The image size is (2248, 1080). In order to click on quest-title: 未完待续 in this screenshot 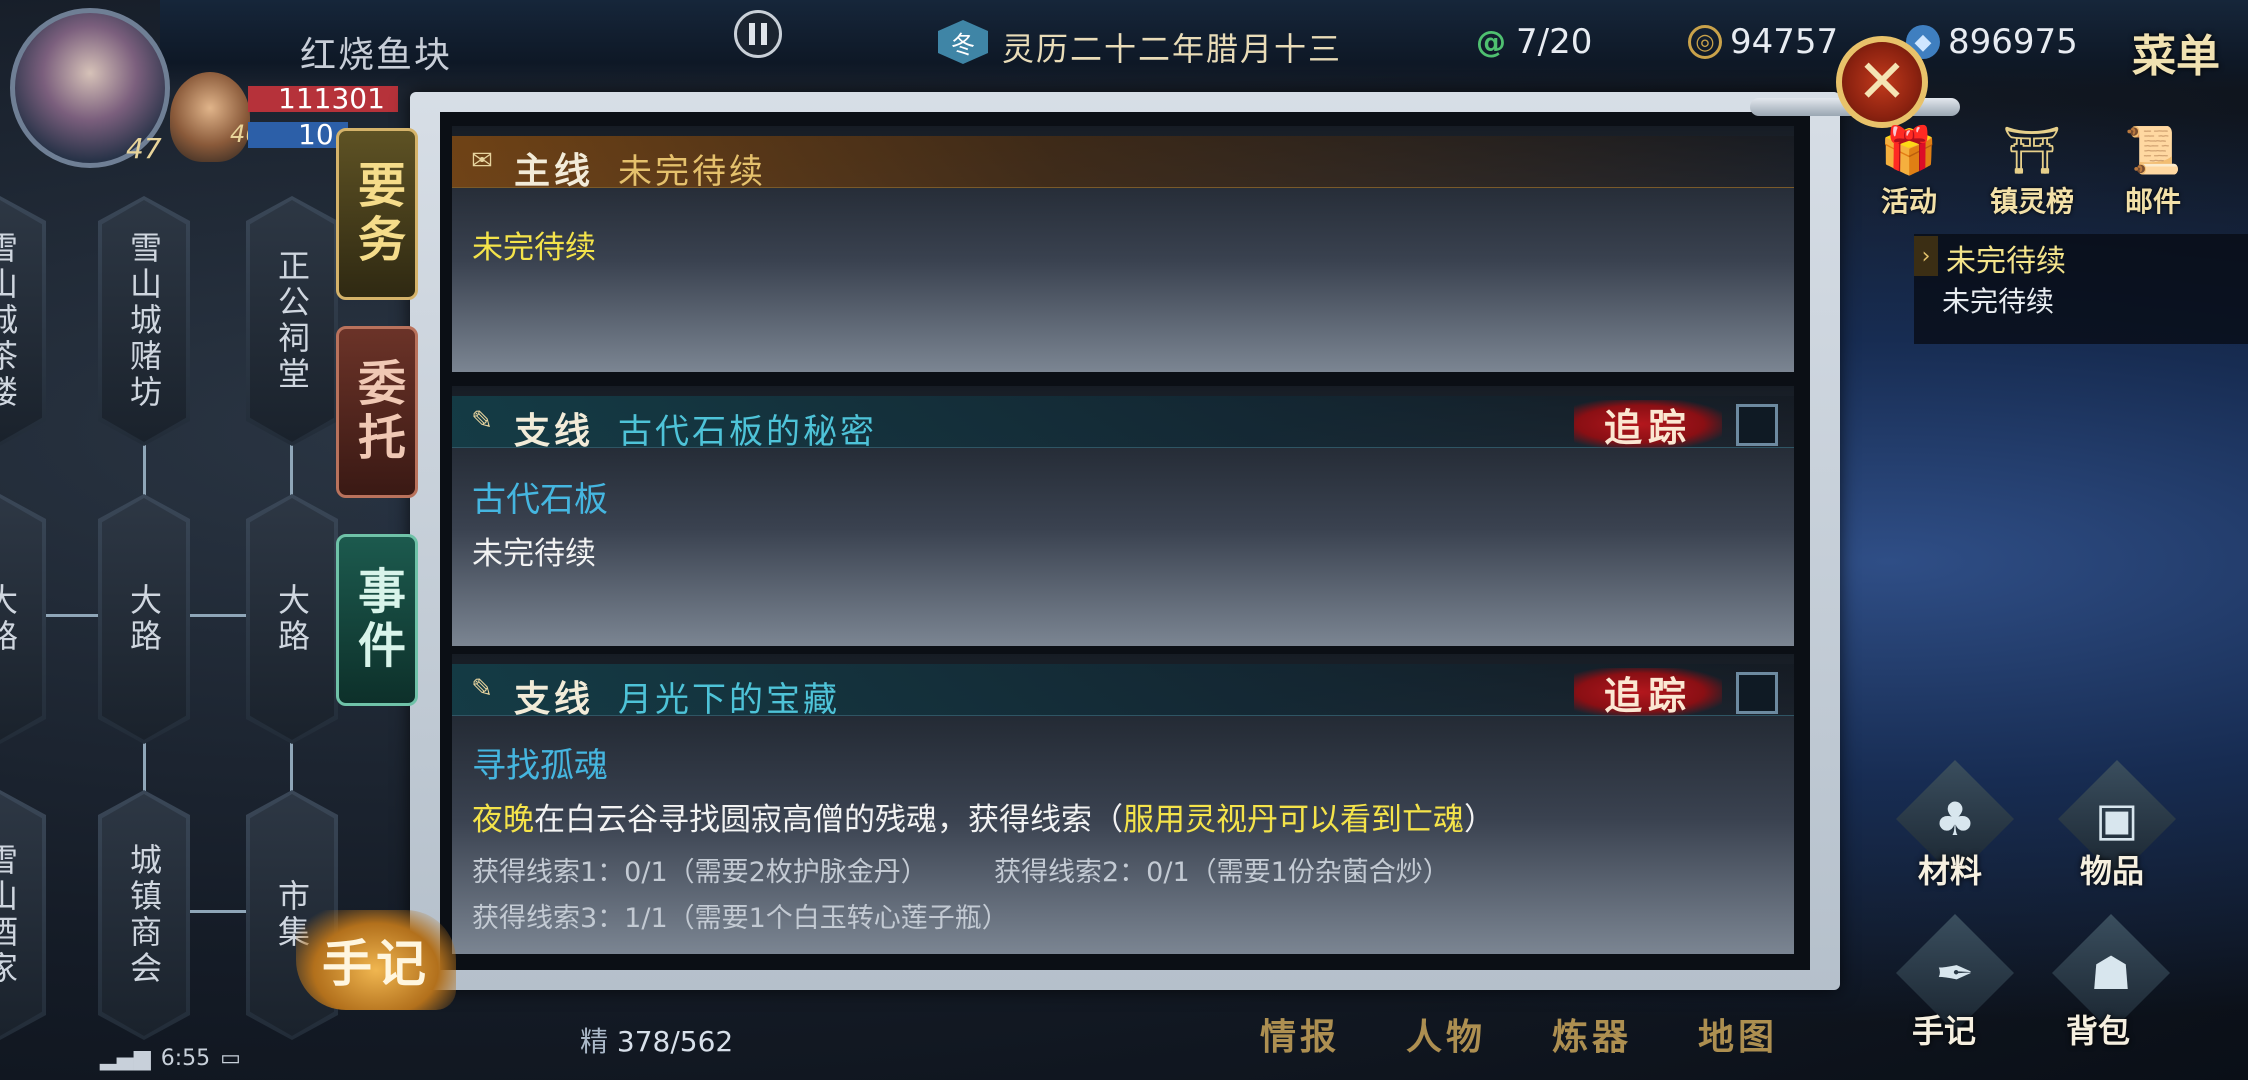, I will do `click(692, 172)`.